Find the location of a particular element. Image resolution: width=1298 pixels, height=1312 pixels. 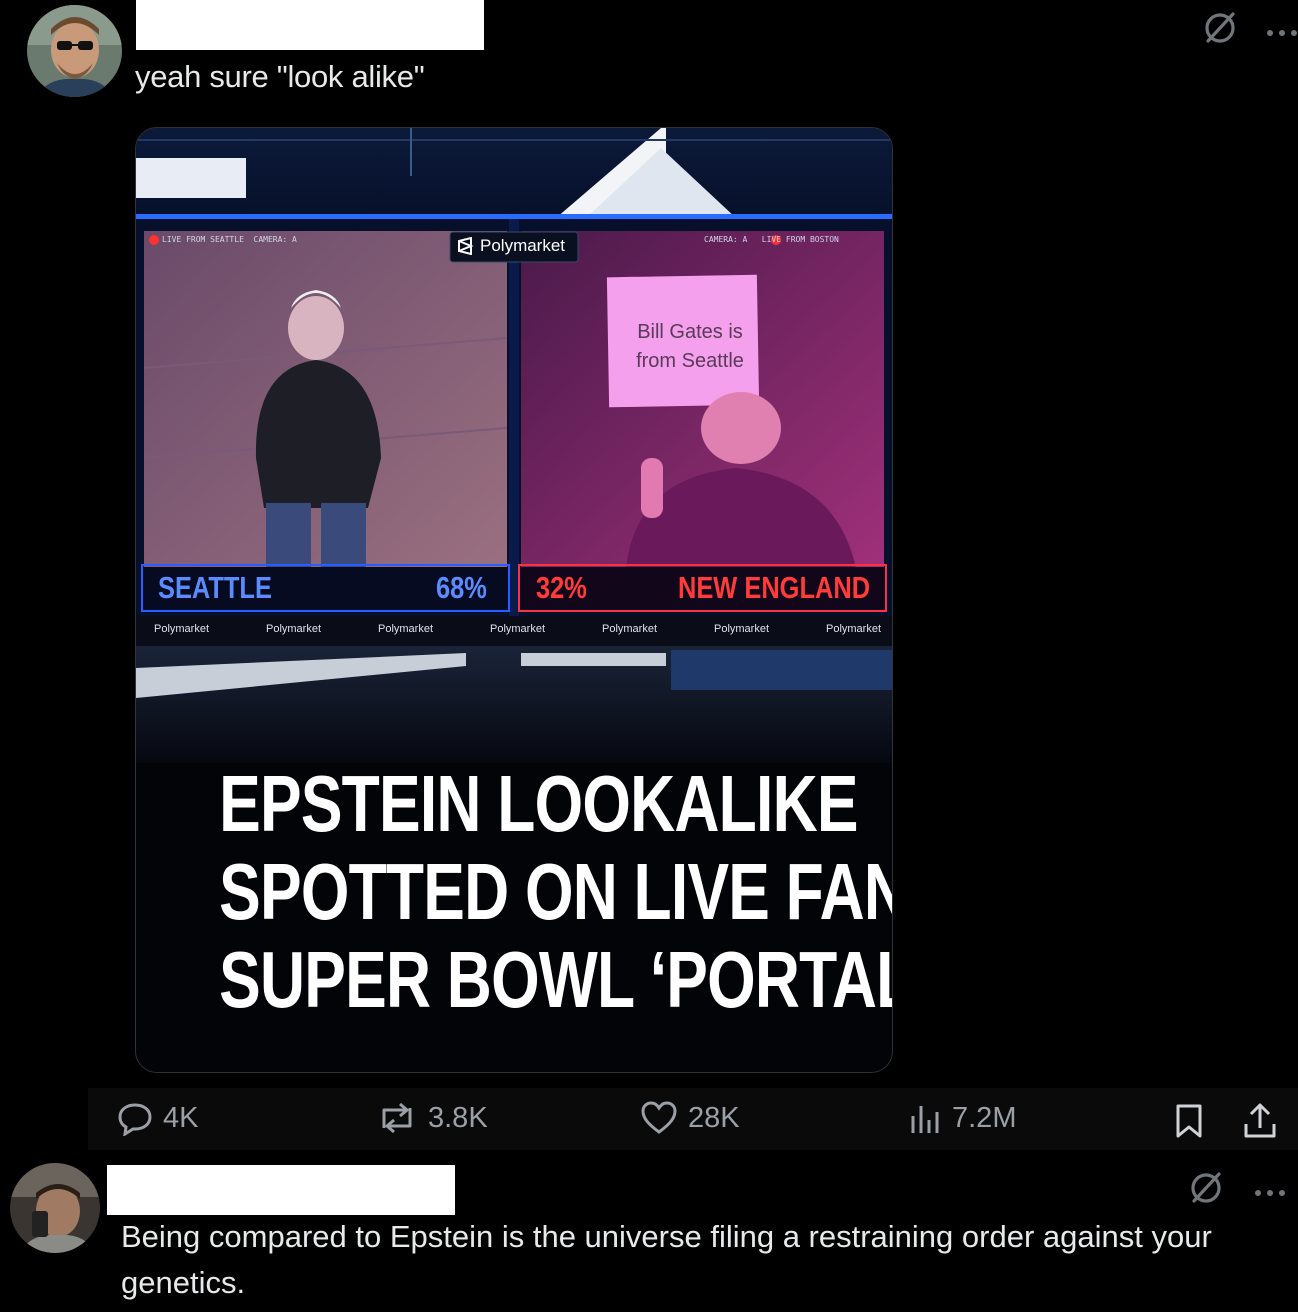

heart-icon is located at coordinates (659, 1118).